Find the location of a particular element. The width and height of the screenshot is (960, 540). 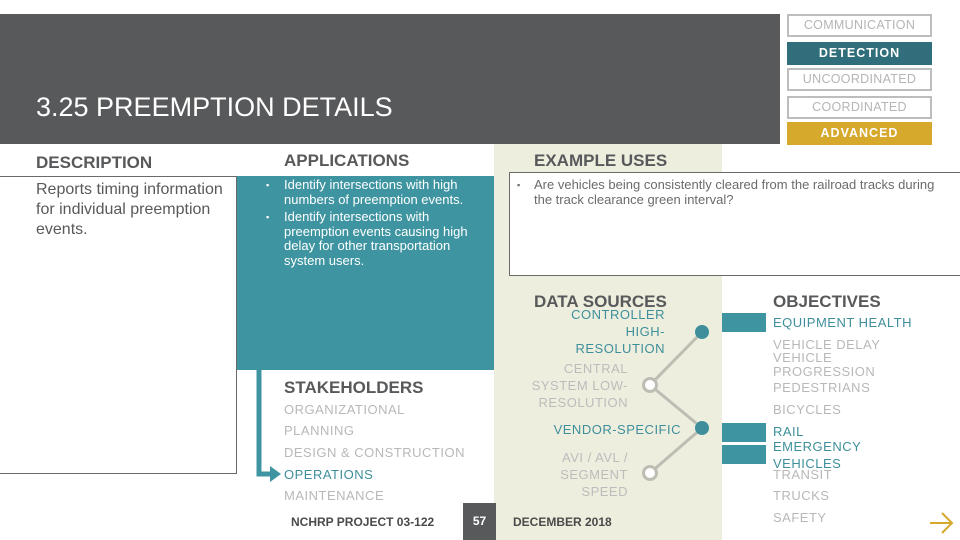

objective-pedestrians: PEDESTRIANS is located at coordinates (822, 387).